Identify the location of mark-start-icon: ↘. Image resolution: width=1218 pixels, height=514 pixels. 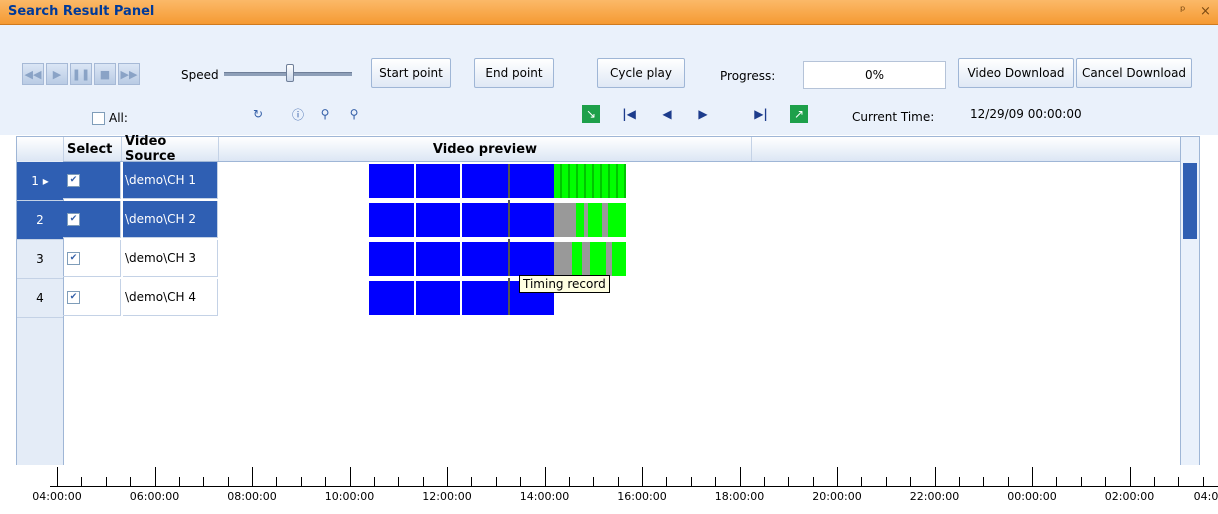
(591, 114).